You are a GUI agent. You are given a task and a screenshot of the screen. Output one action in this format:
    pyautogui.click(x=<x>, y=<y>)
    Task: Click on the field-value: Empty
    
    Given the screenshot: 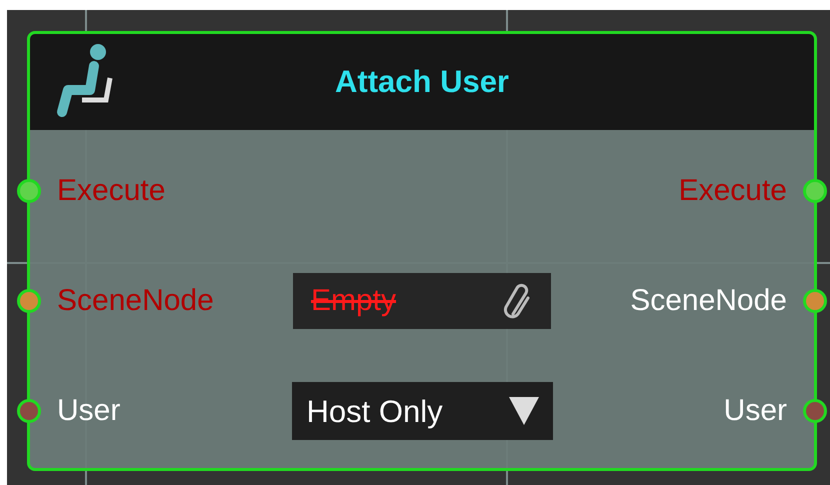 What is the action you would take?
    pyautogui.click(x=353, y=301)
    